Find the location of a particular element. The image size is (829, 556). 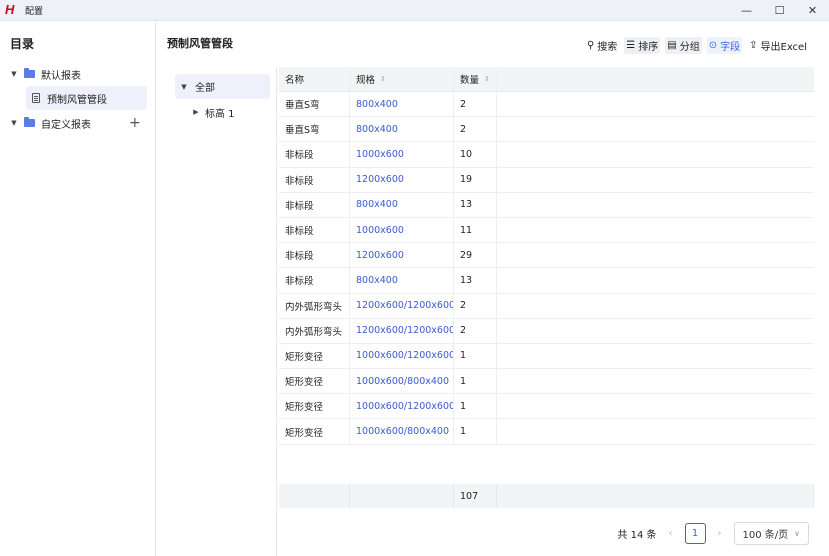

fields-button: ⊙ 字段 is located at coordinates (724, 45).